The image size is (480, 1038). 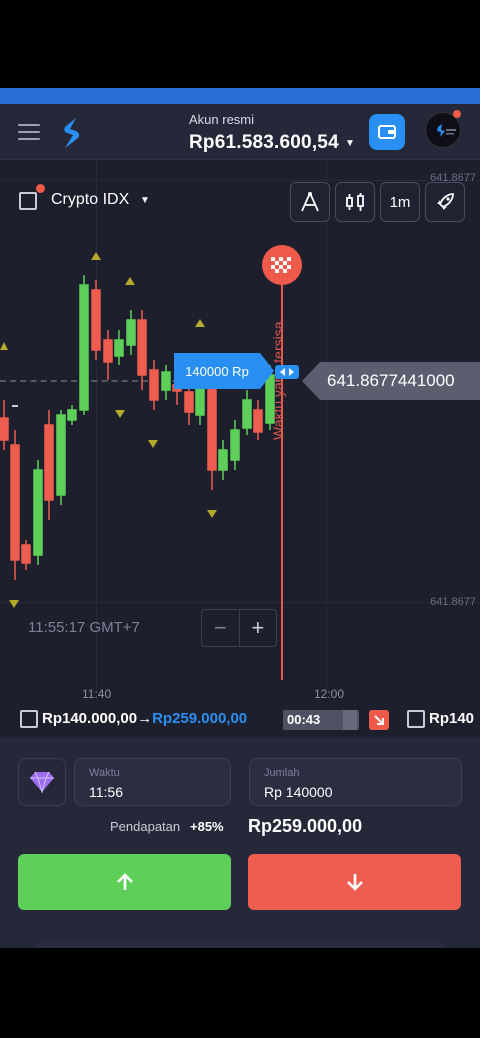 What do you see at coordinates (104, 773) in the screenshot?
I see `time-field-label: Waktu` at bounding box center [104, 773].